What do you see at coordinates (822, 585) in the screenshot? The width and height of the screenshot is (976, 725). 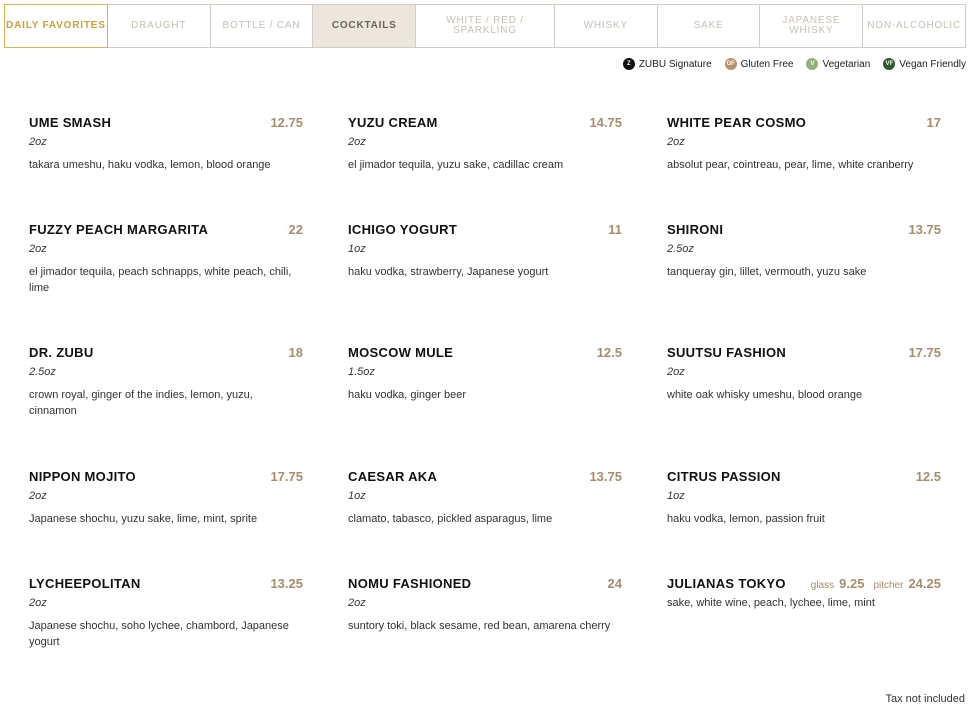 I see `glass-label: glass` at bounding box center [822, 585].